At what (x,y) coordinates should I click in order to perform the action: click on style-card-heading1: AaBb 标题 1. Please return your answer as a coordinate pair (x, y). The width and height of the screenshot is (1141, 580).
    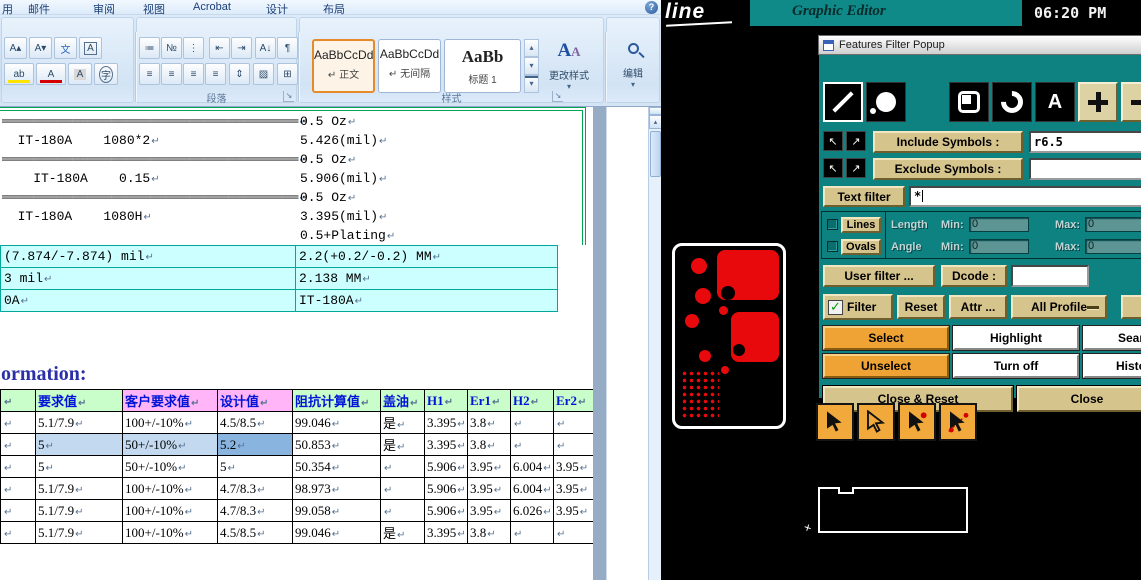
    Looking at the image, I should click on (482, 66).